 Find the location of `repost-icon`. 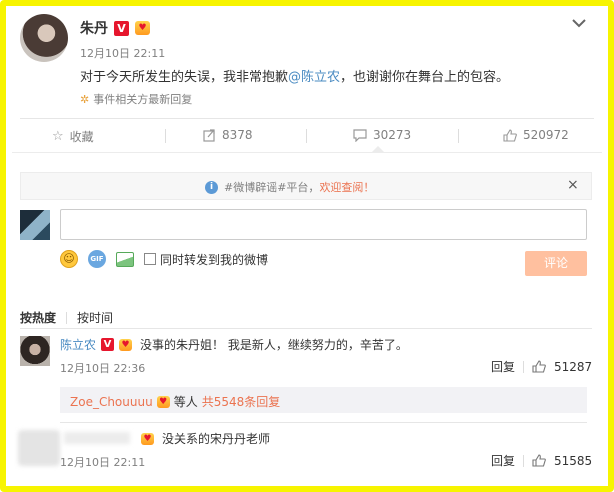

repost-icon is located at coordinates (209, 135).